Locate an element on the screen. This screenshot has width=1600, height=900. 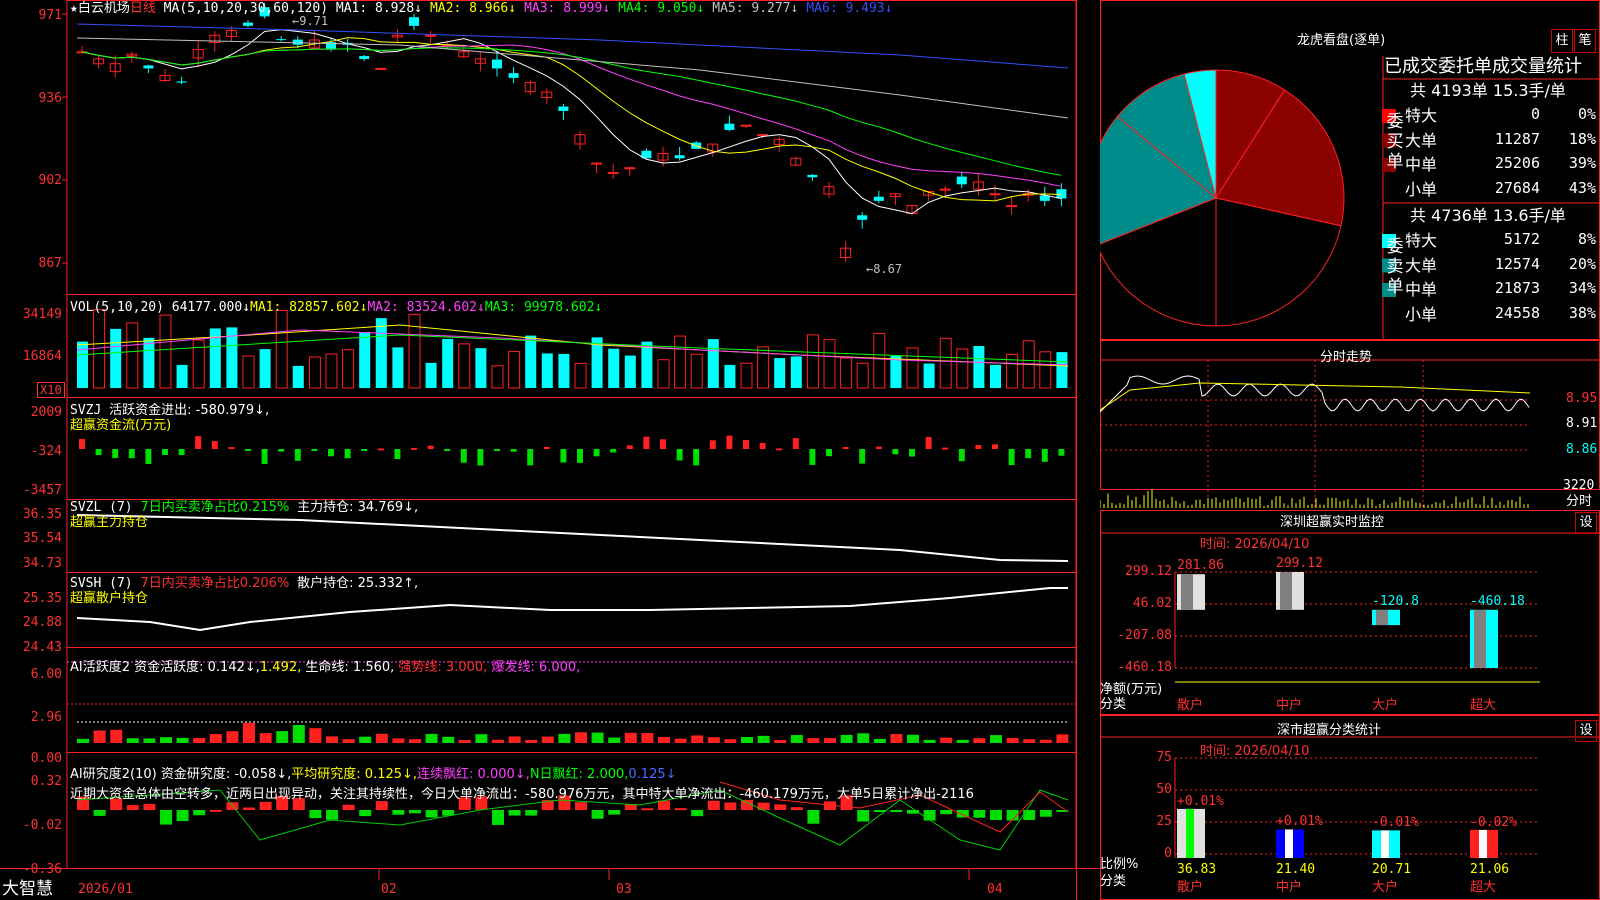
cls-settings-button: 设 is located at coordinates (1586, 731).